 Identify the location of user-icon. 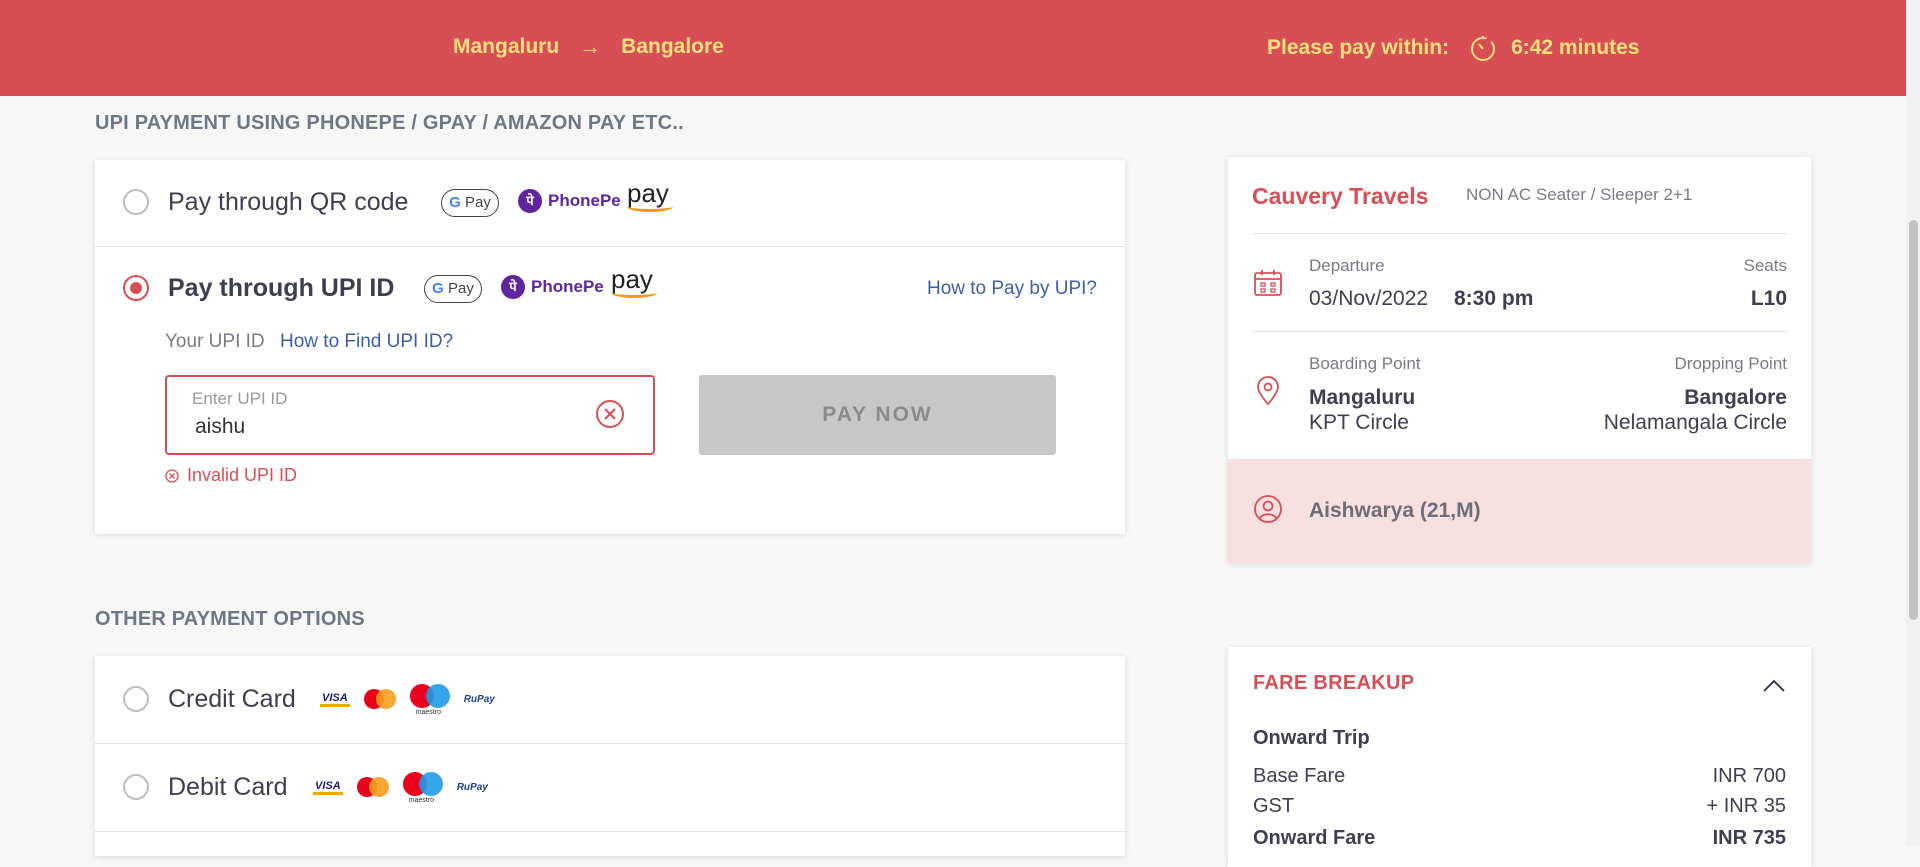
(1268, 509).